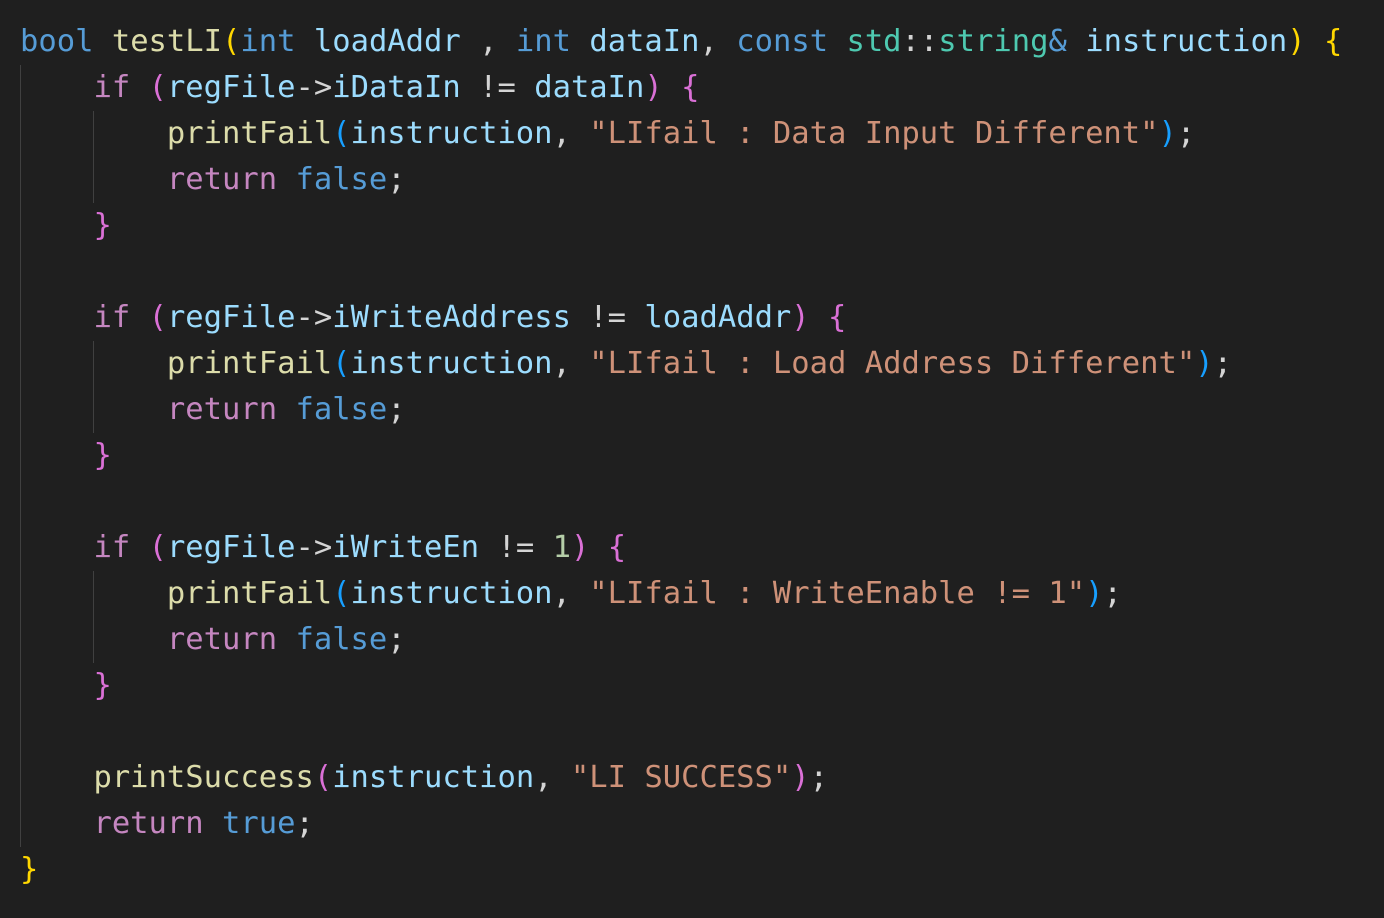  What do you see at coordinates (167, 41) in the screenshot?
I see `code-token: testLI` at bounding box center [167, 41].